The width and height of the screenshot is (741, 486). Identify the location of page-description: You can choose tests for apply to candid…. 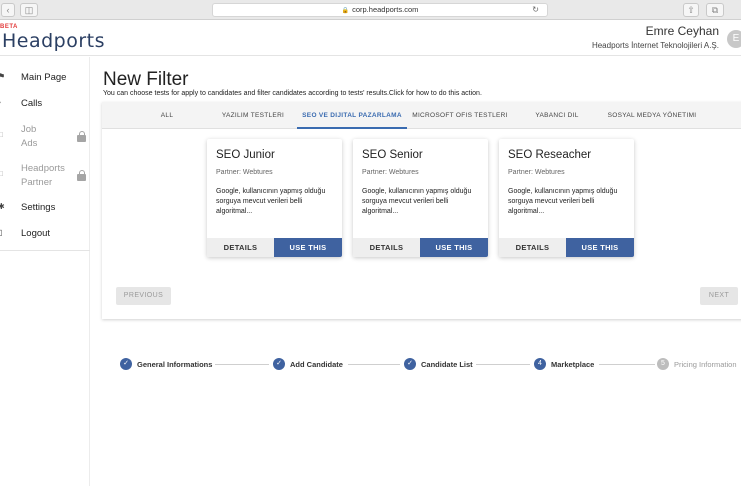
(292, 93).